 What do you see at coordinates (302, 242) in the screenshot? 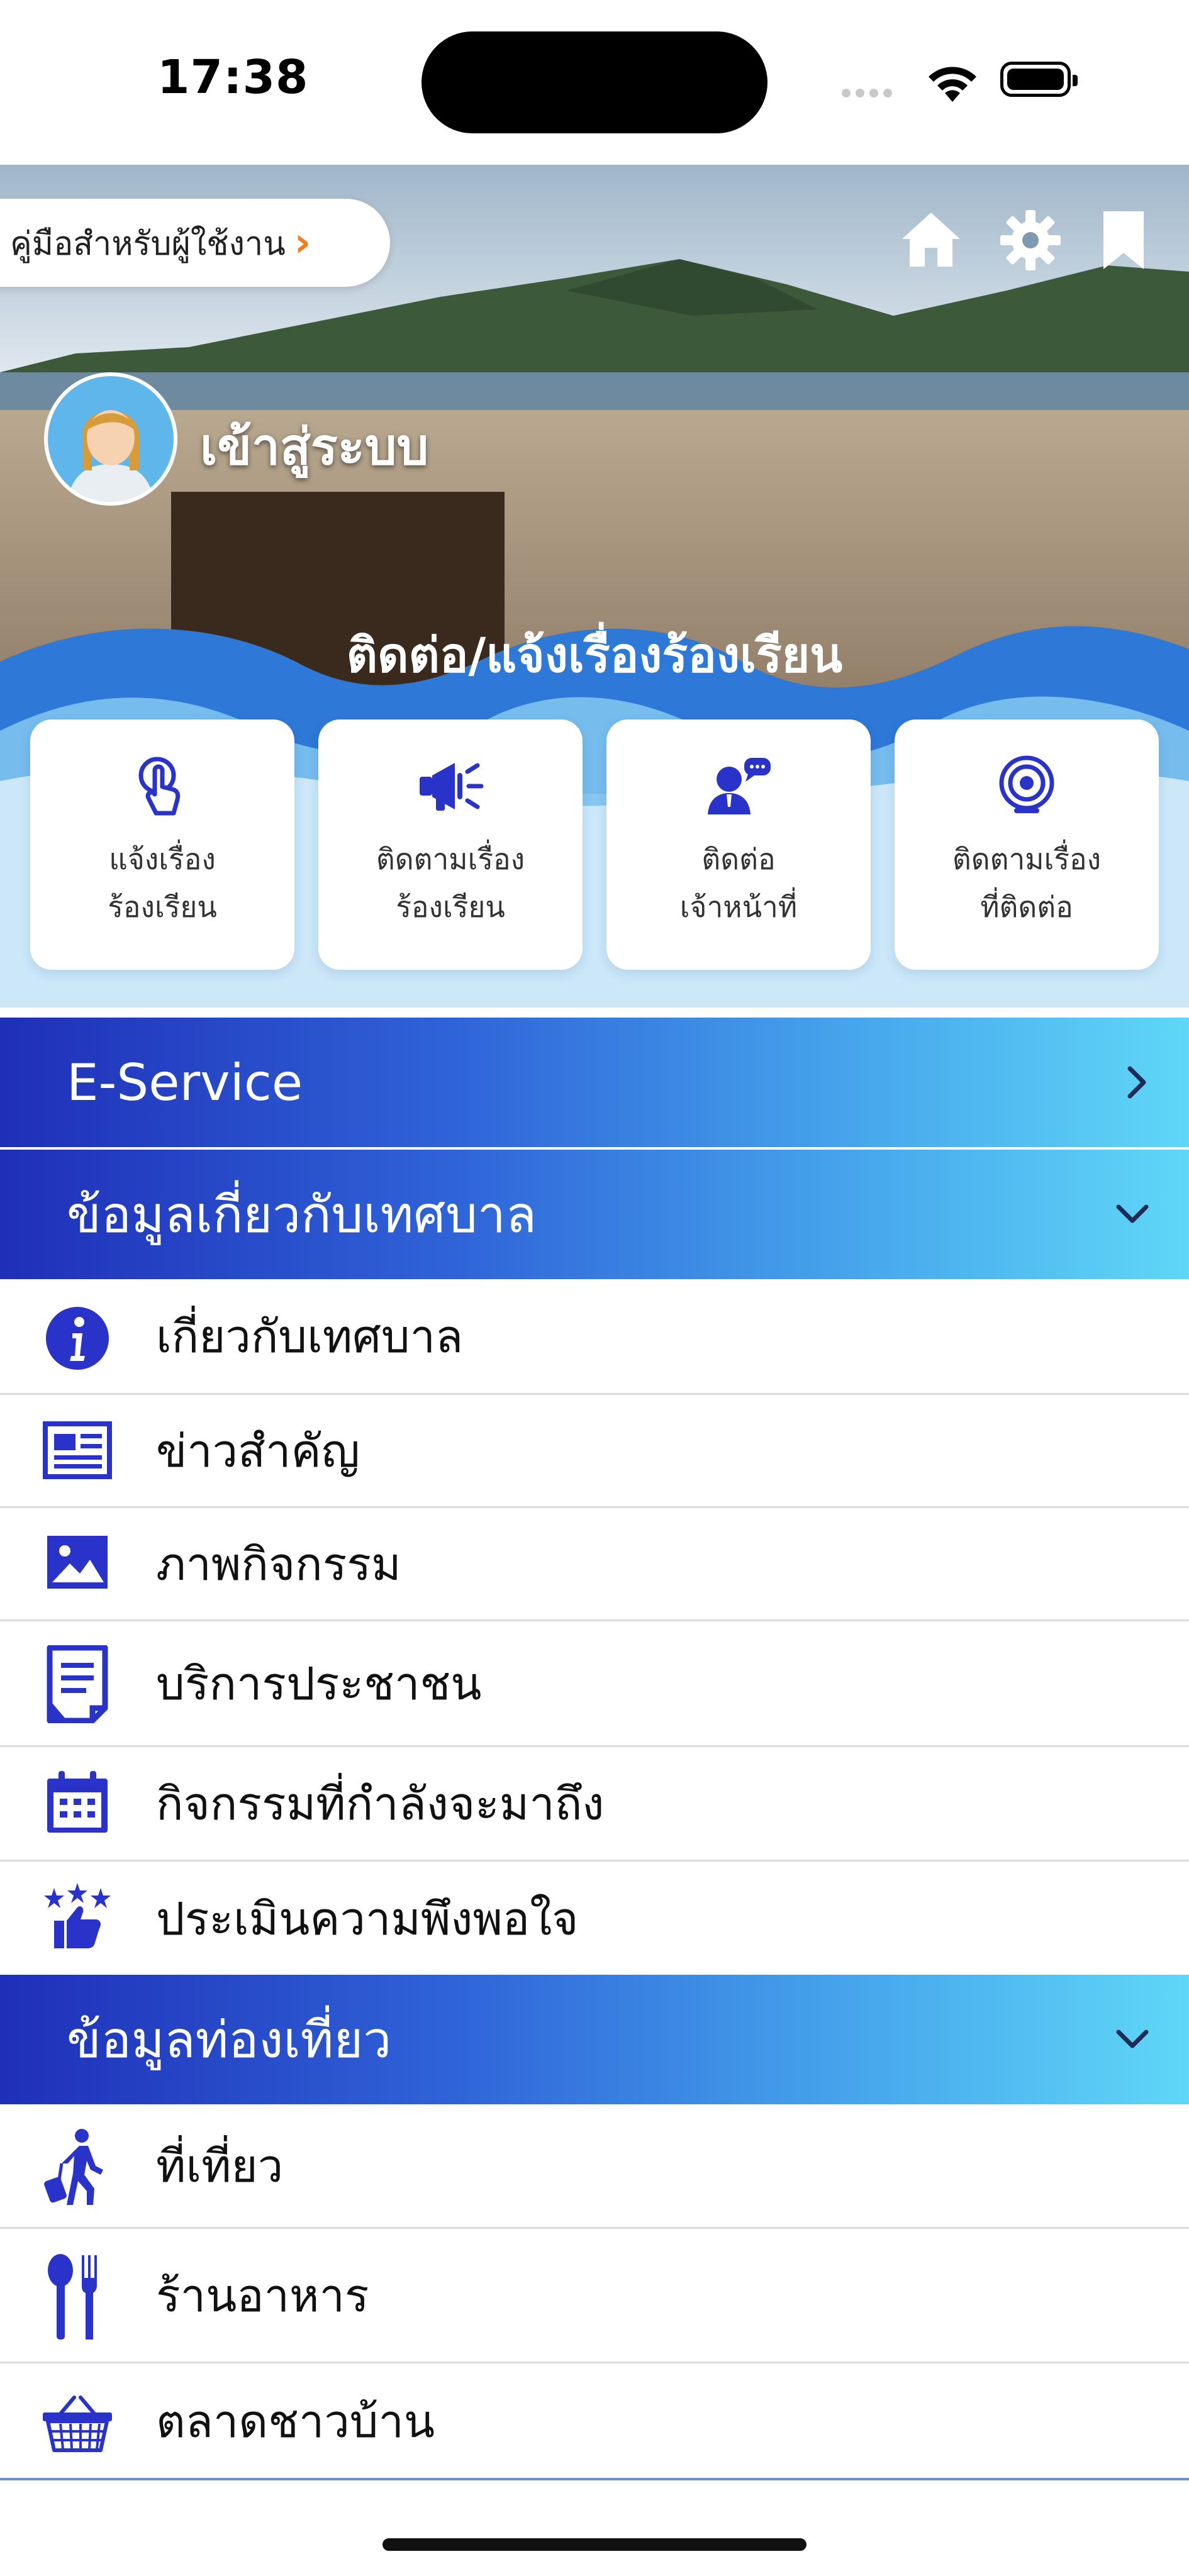
I see `chevron-right-icon: ›` at bounding box center [302, 242].